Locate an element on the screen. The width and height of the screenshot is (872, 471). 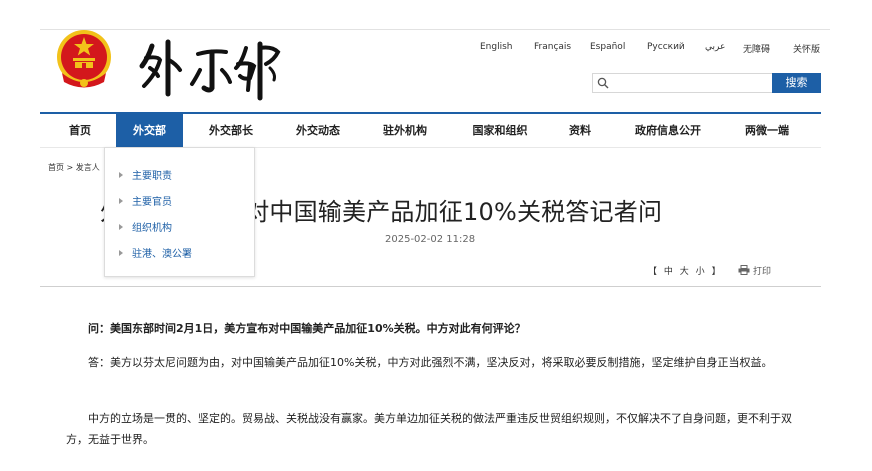
breadcrumb-home-link: 首页 is located at coordinates (56, 167).